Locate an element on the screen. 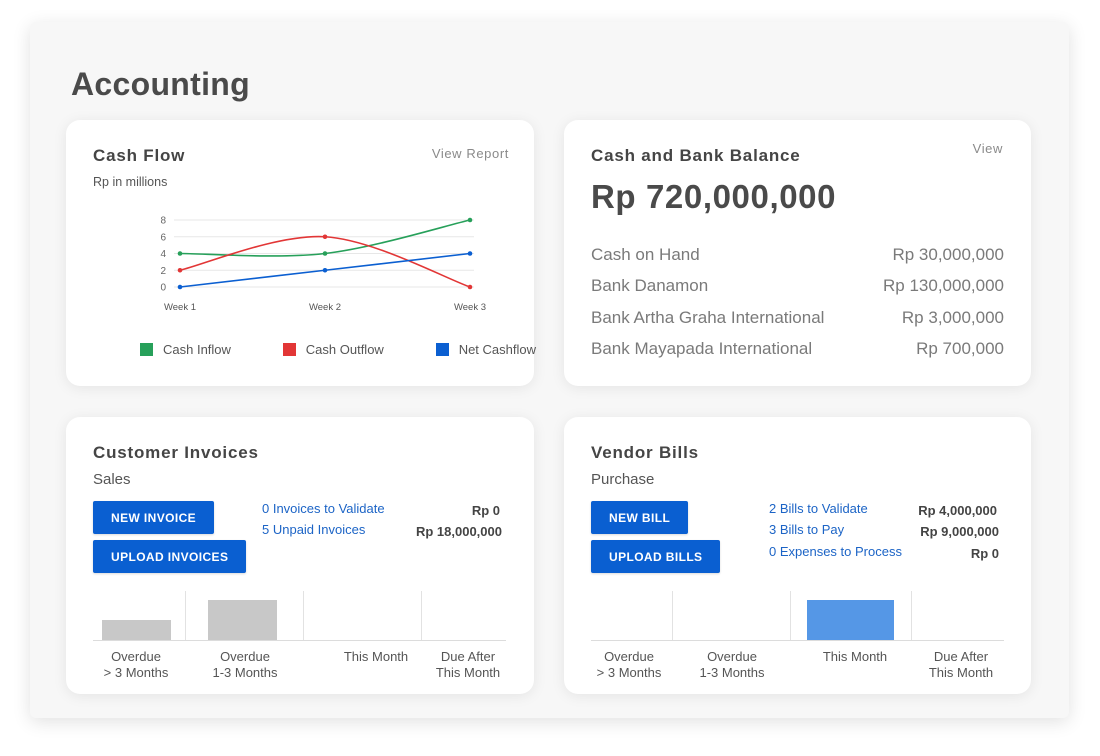 This screenshot has height=756, width=1100. legend-swatch-cash-outflow is located at coordinates (289, 349).